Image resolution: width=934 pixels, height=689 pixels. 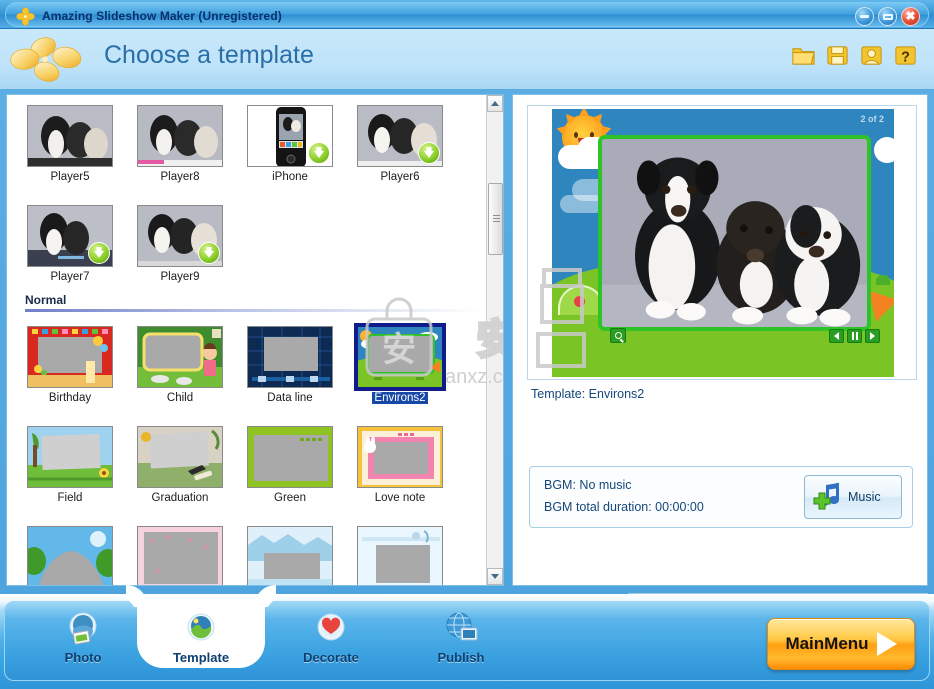 I want to click on template-label: Environs2, so click(x=400, y=398).